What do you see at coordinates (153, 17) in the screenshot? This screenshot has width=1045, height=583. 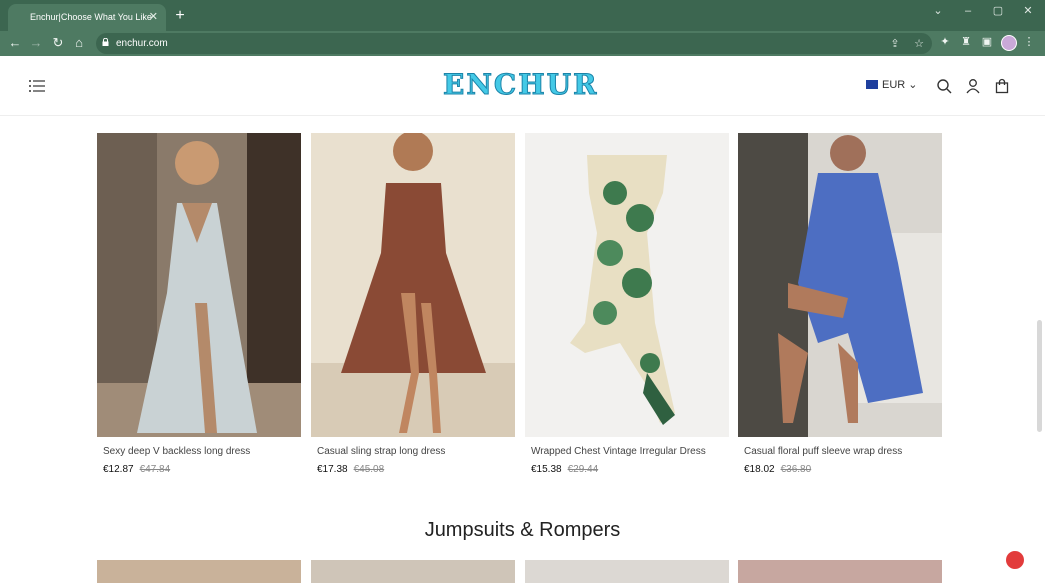 I see `tab-close-icon: ✕` at bounding box center [153, 17].